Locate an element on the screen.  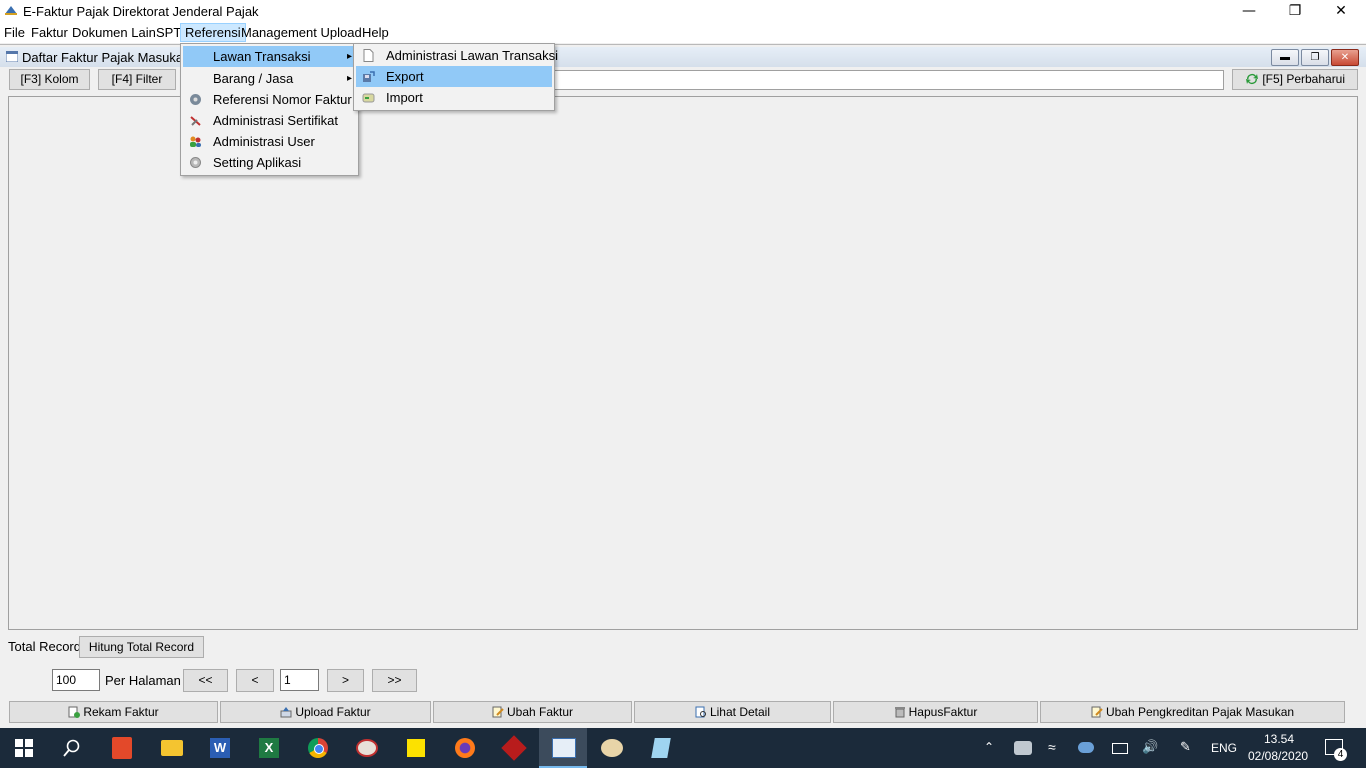
disk-icon is located at coordinates (195, 99).